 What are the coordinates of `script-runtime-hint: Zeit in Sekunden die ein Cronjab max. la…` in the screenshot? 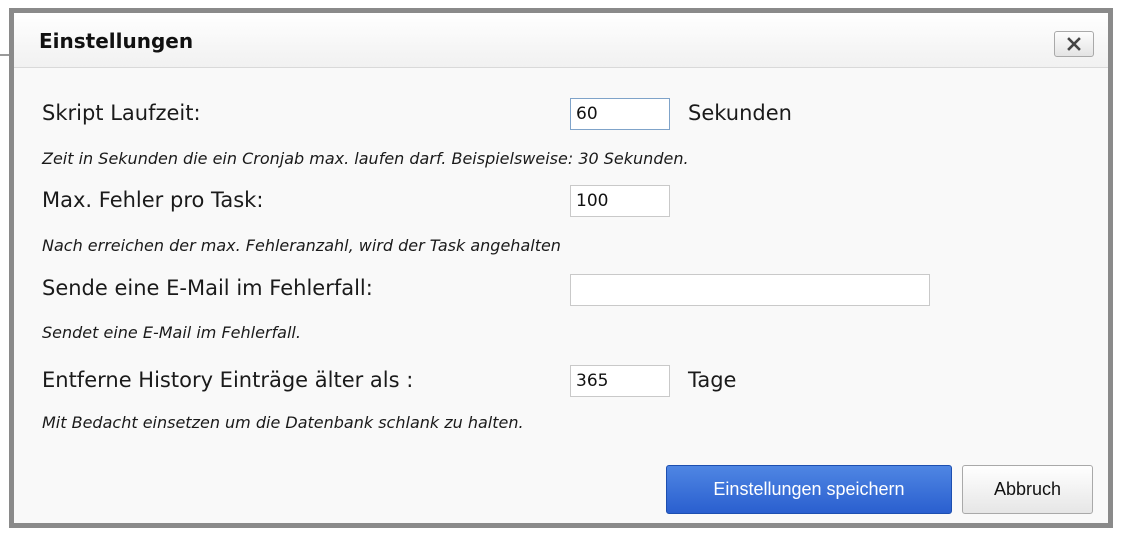 It's located at (365, 158).